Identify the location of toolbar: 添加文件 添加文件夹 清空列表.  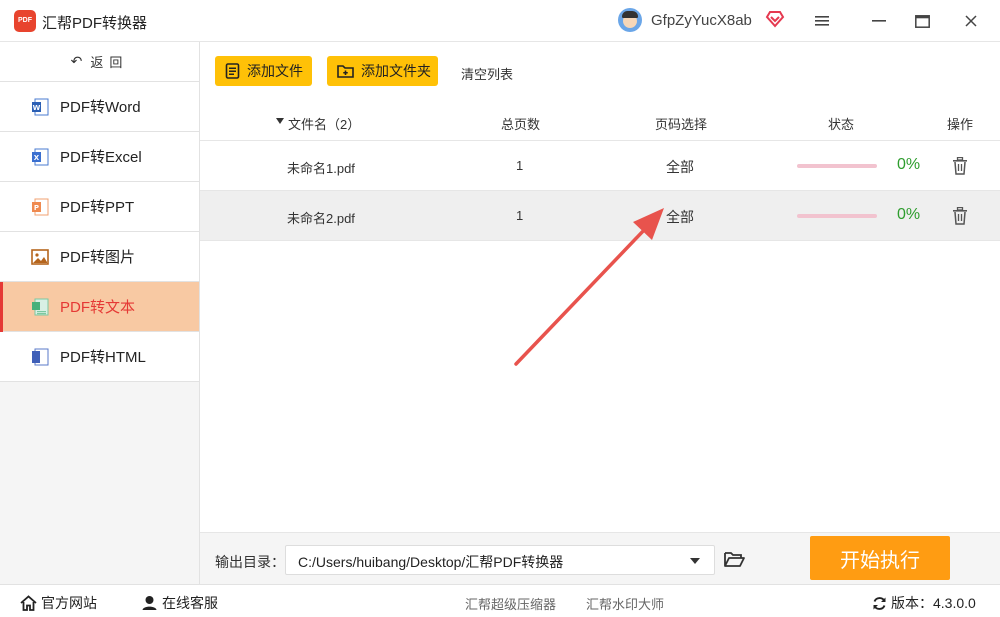
(600, 72).